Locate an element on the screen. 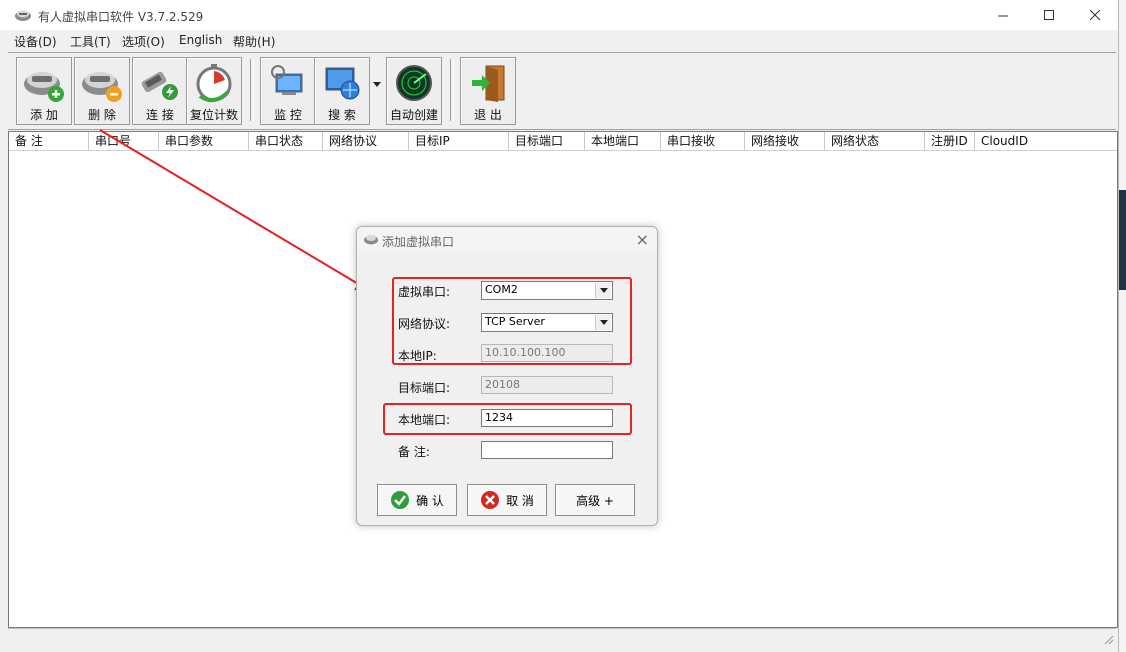 The image size is (1126, 652). col-cloud-id: CloudID is located at coordinates (1046, 141).